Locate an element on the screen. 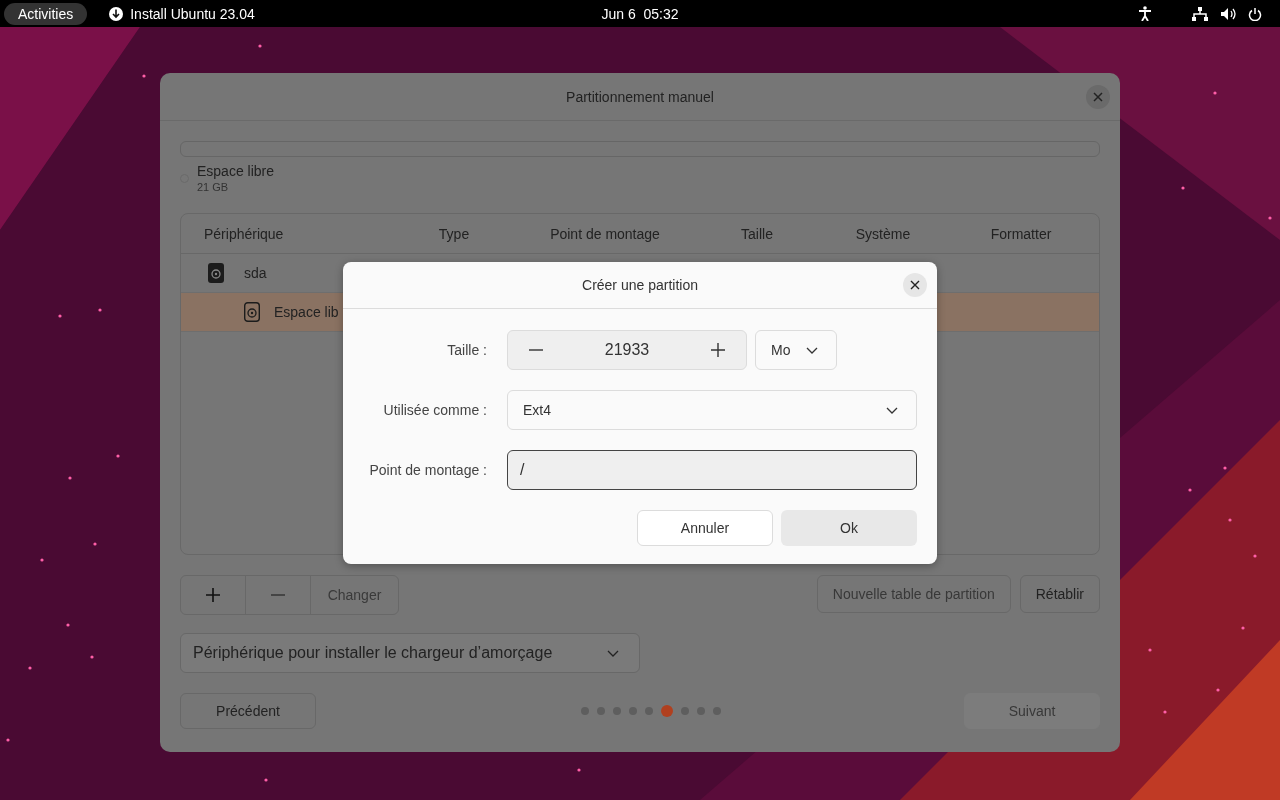 This screenshot has width=1280, height=800. column-header: Formatter is located at coordinates (1021, 233).